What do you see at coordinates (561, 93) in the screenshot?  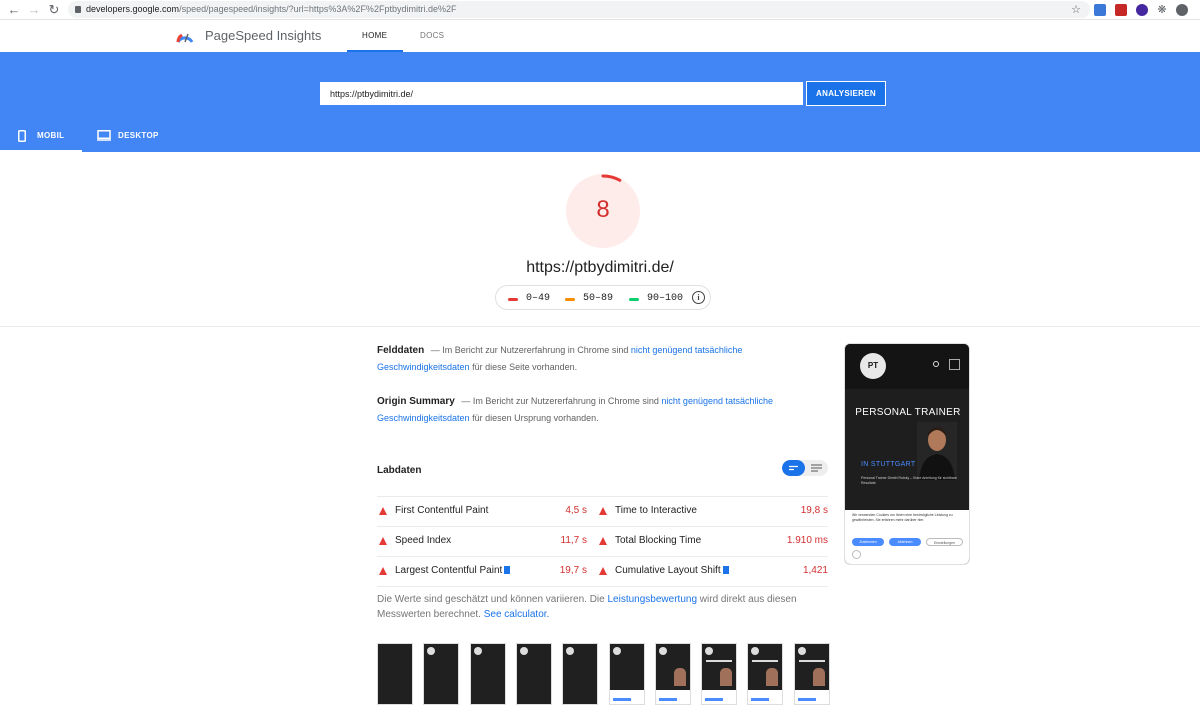 I see `url-input` at bounding box center [561, 93].